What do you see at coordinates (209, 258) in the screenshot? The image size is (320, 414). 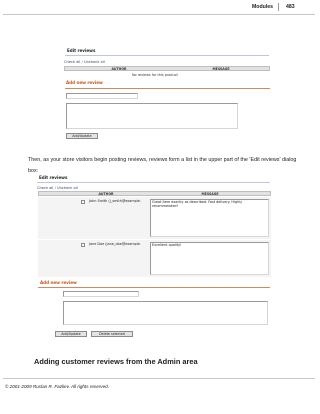 I see `review-message-field: Excellent quality!` at bounding box center [209, 258].